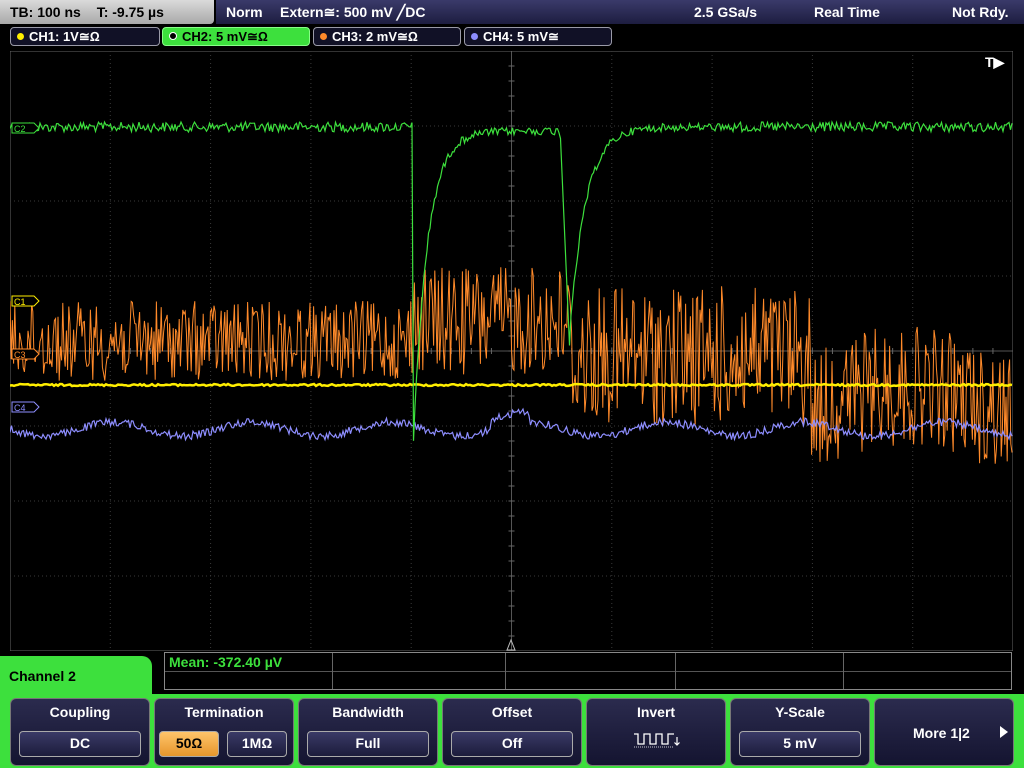  What do you see at coordinates (521, 36) in the screenshot?
I see `ch4-label: CH4: 5 mV≅` at bounding box center [521, 36].